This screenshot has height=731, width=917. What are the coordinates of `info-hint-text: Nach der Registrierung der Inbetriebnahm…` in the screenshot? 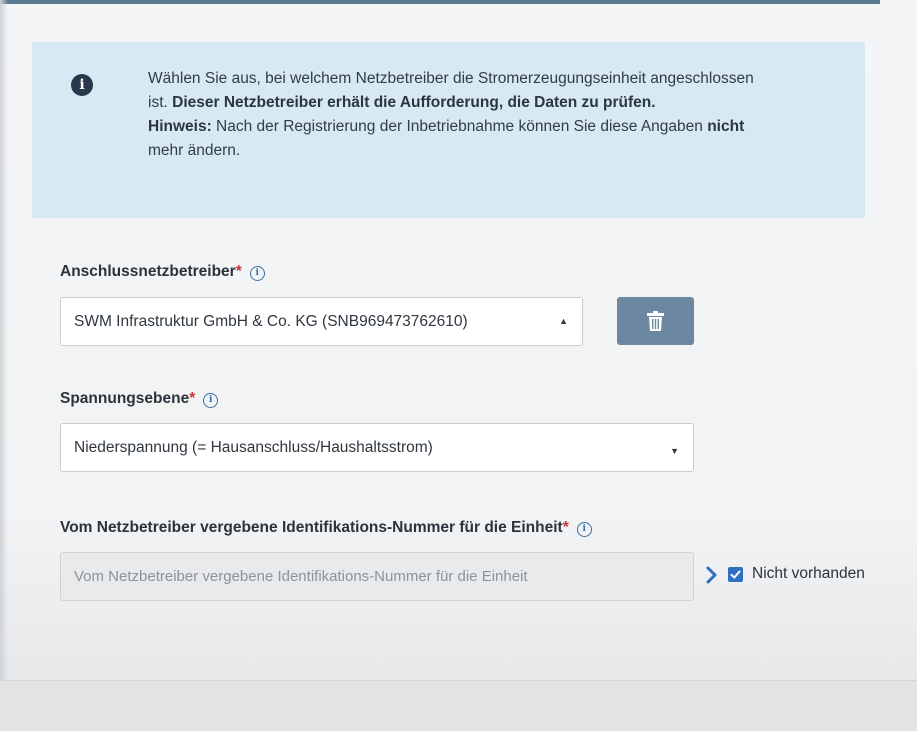 It's located at (459, 126).